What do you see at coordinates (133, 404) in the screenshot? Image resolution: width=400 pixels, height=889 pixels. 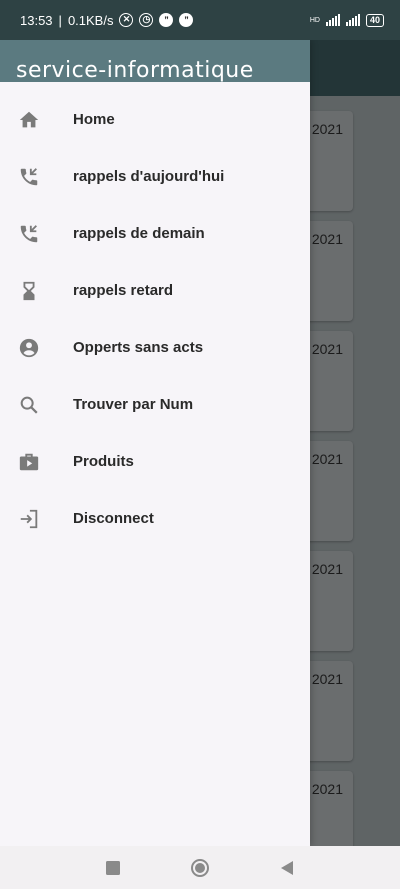 I see `menu-item-label: Trouver par Num` at bounding box center [133, 404].